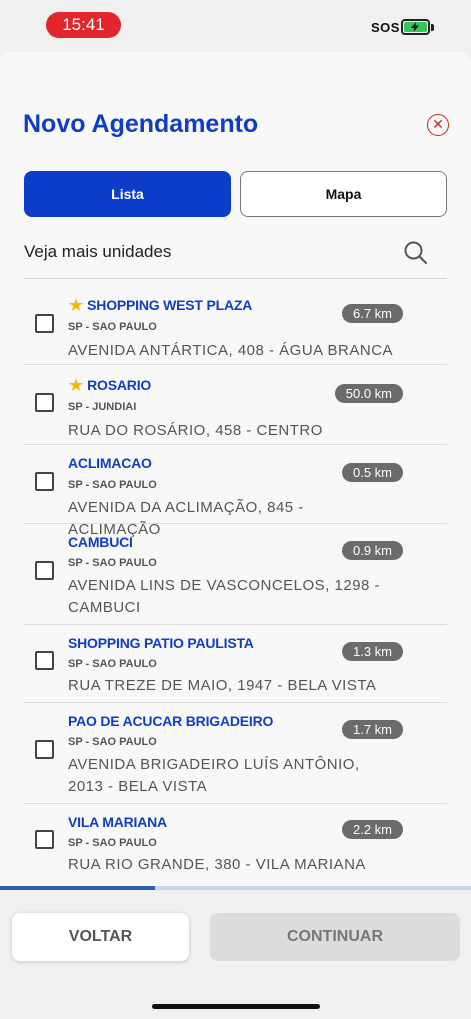  Describe the element at coordinates (432, 27) in the screenshot. I see `battery-tip` at that location.